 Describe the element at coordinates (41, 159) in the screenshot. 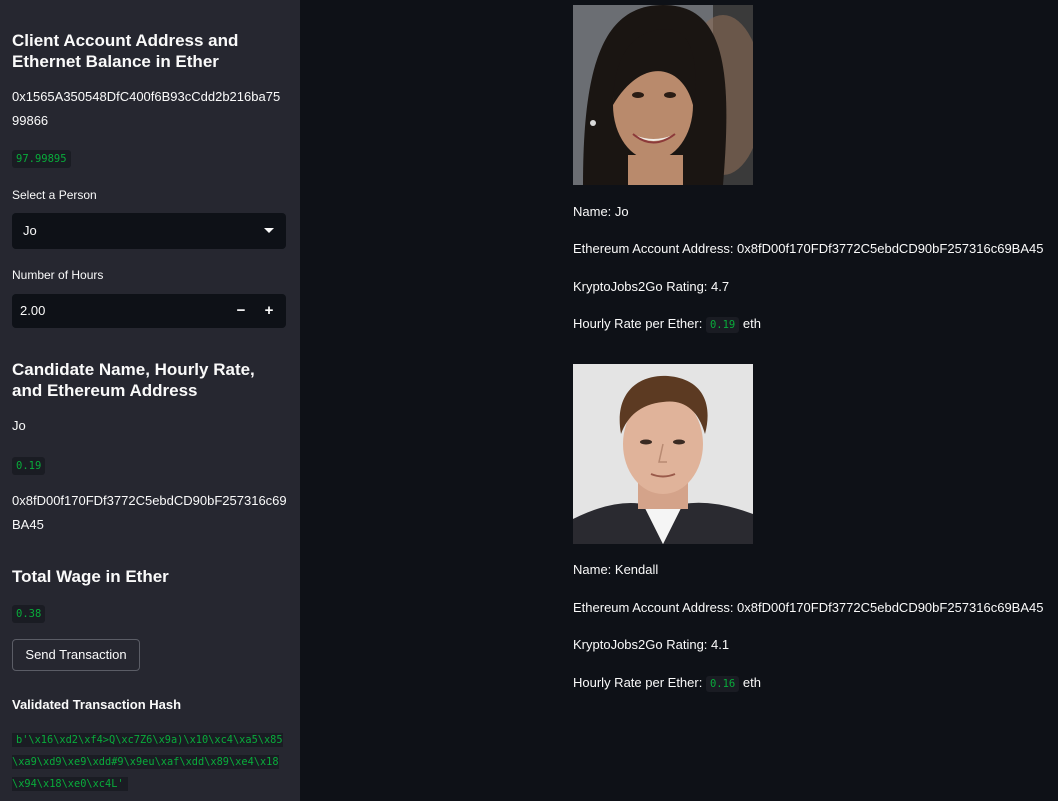

I see `balance-value: 97.99895` at that location.